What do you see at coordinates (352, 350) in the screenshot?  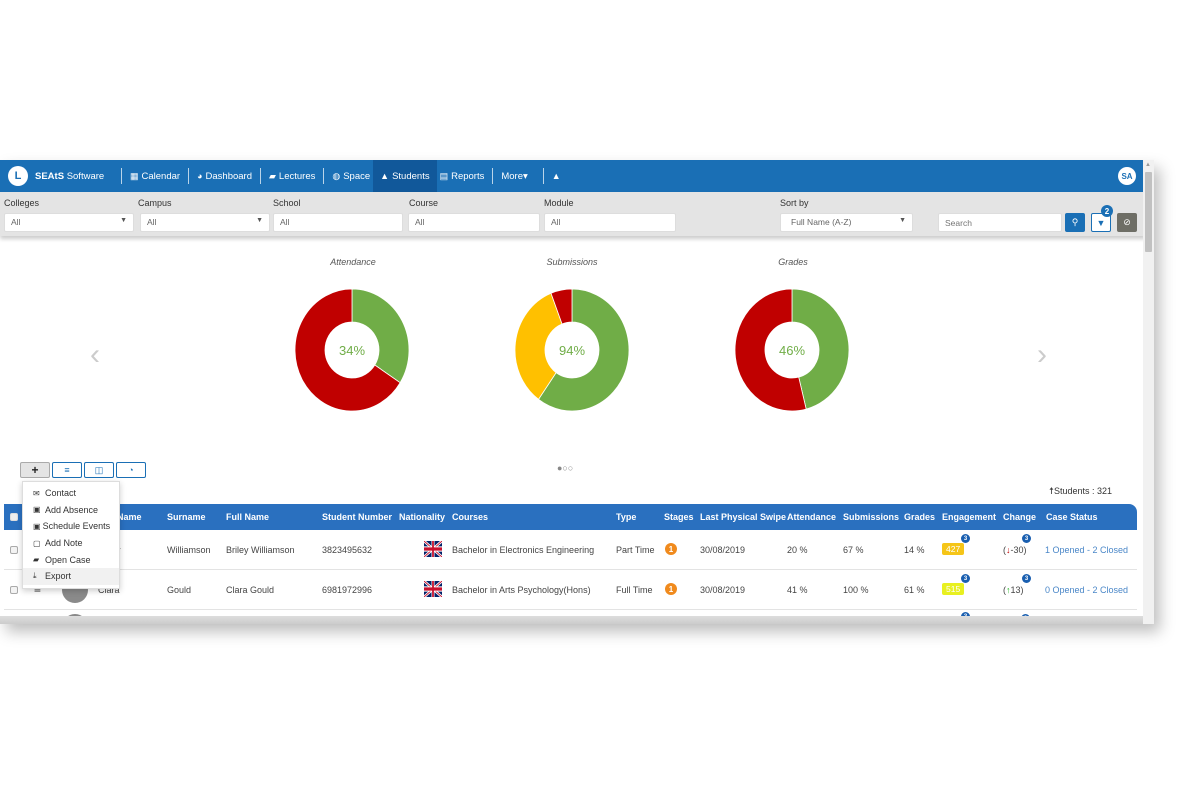 I see `attendance-donut-chart: 34%` at bounding box center [352, 350].